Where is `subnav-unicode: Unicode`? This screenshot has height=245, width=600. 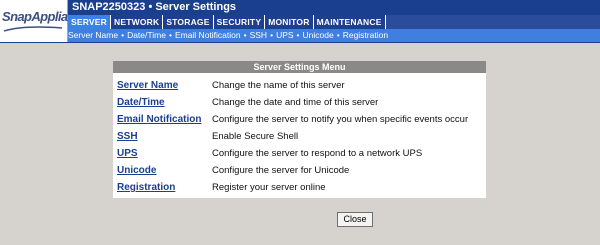
subnav-unicode: Unicode is located at coordinates (318, 35).